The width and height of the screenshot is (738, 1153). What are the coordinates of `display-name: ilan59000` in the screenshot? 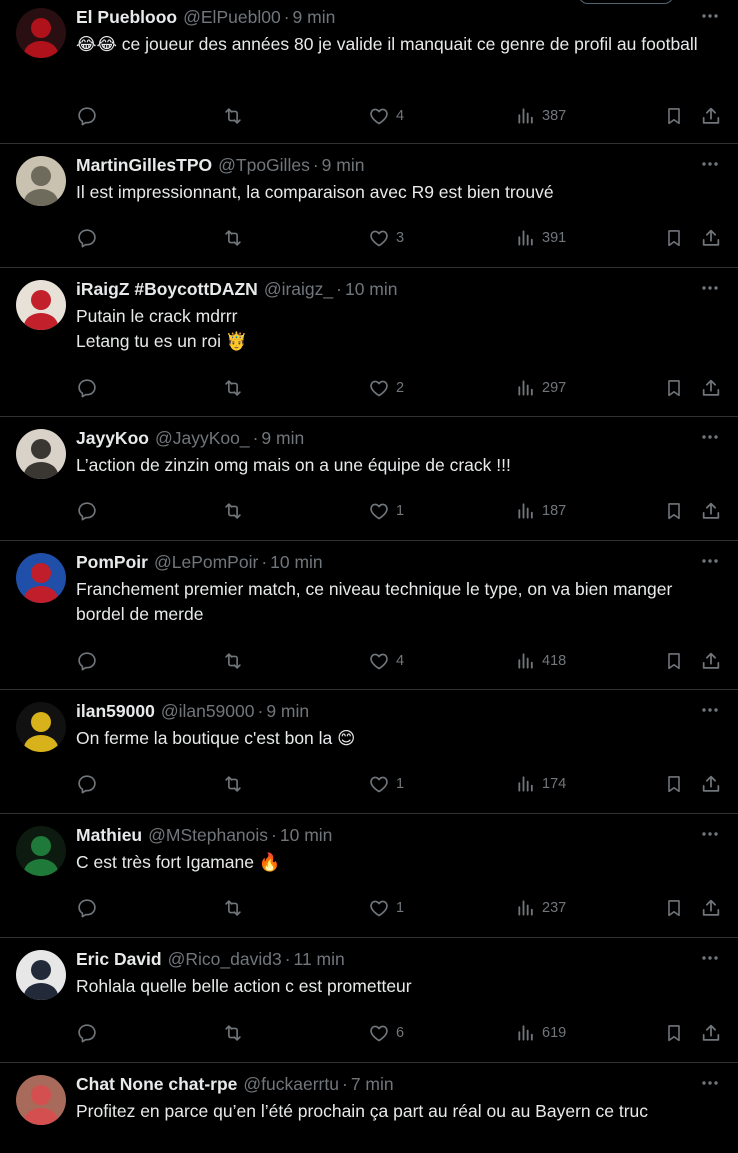 It's located at (115, 711).